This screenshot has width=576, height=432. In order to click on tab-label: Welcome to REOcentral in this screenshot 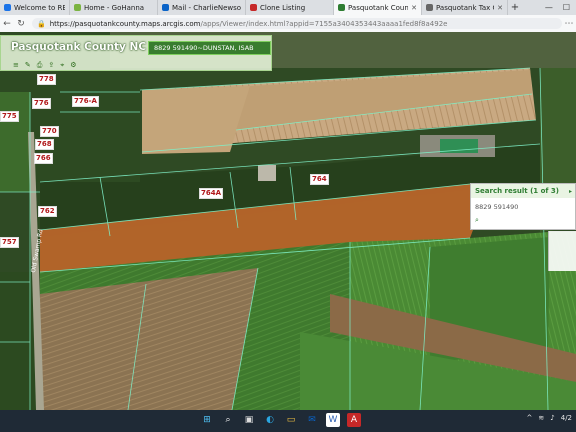, I will do `click(39, 7)`.